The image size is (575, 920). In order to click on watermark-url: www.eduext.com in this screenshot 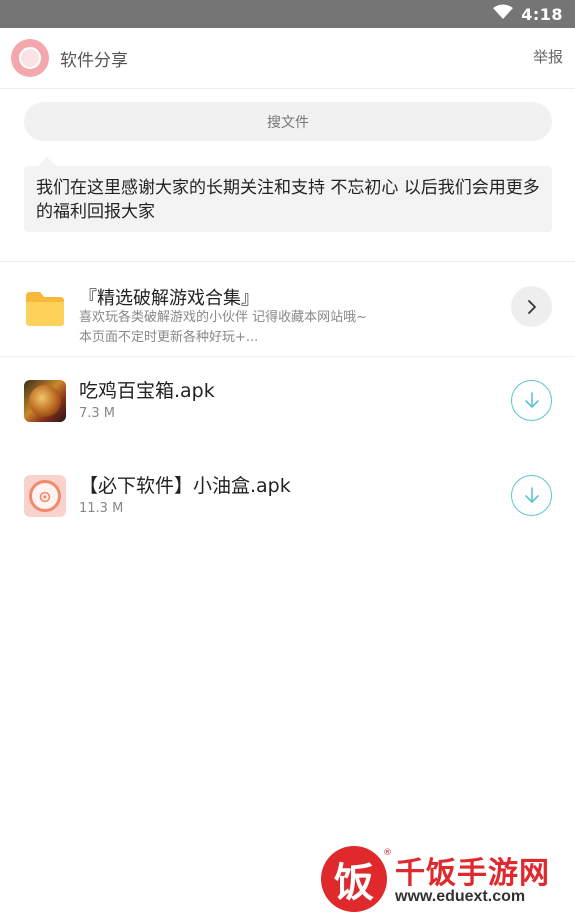, I will do `click(460, 896)`.